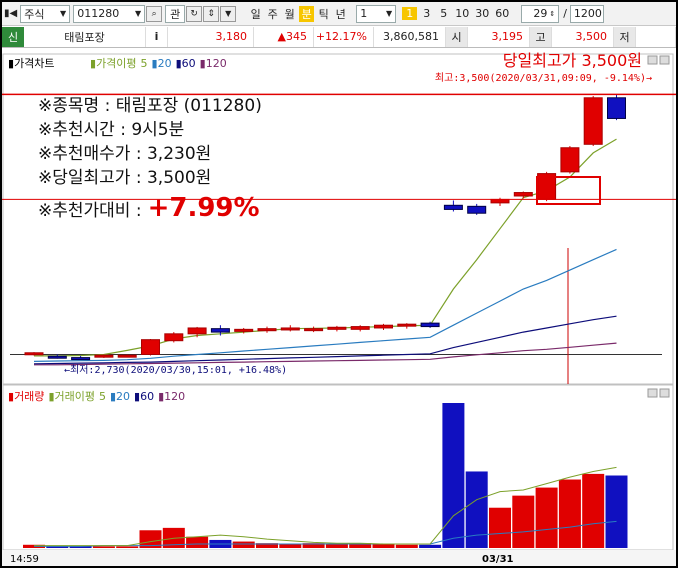 This screenshot has width=678, height=568. I want to click on x-tick-date: 03/31, so click(498, 559).